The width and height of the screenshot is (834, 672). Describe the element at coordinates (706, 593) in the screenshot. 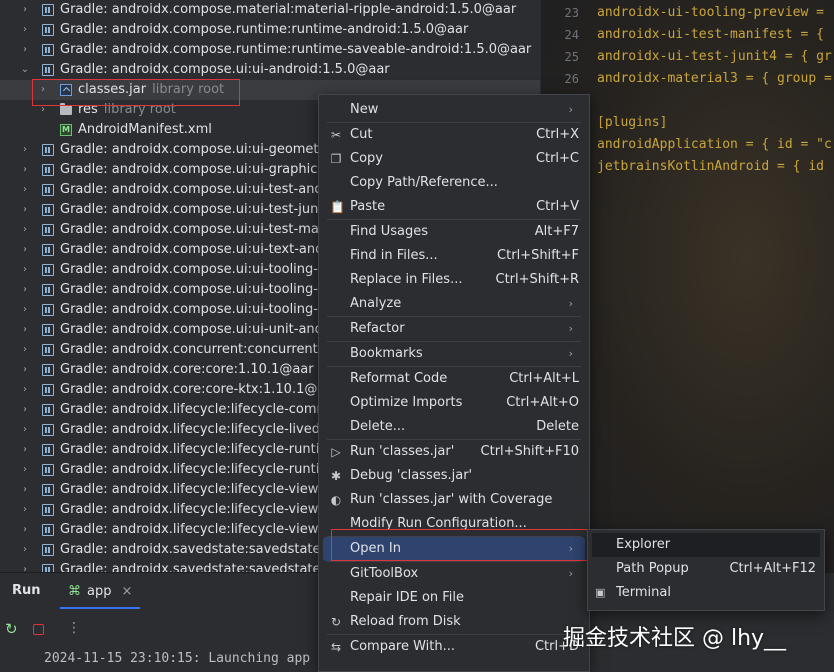

I see `submenu-item-terminal: ▣ Terminal` at that location.